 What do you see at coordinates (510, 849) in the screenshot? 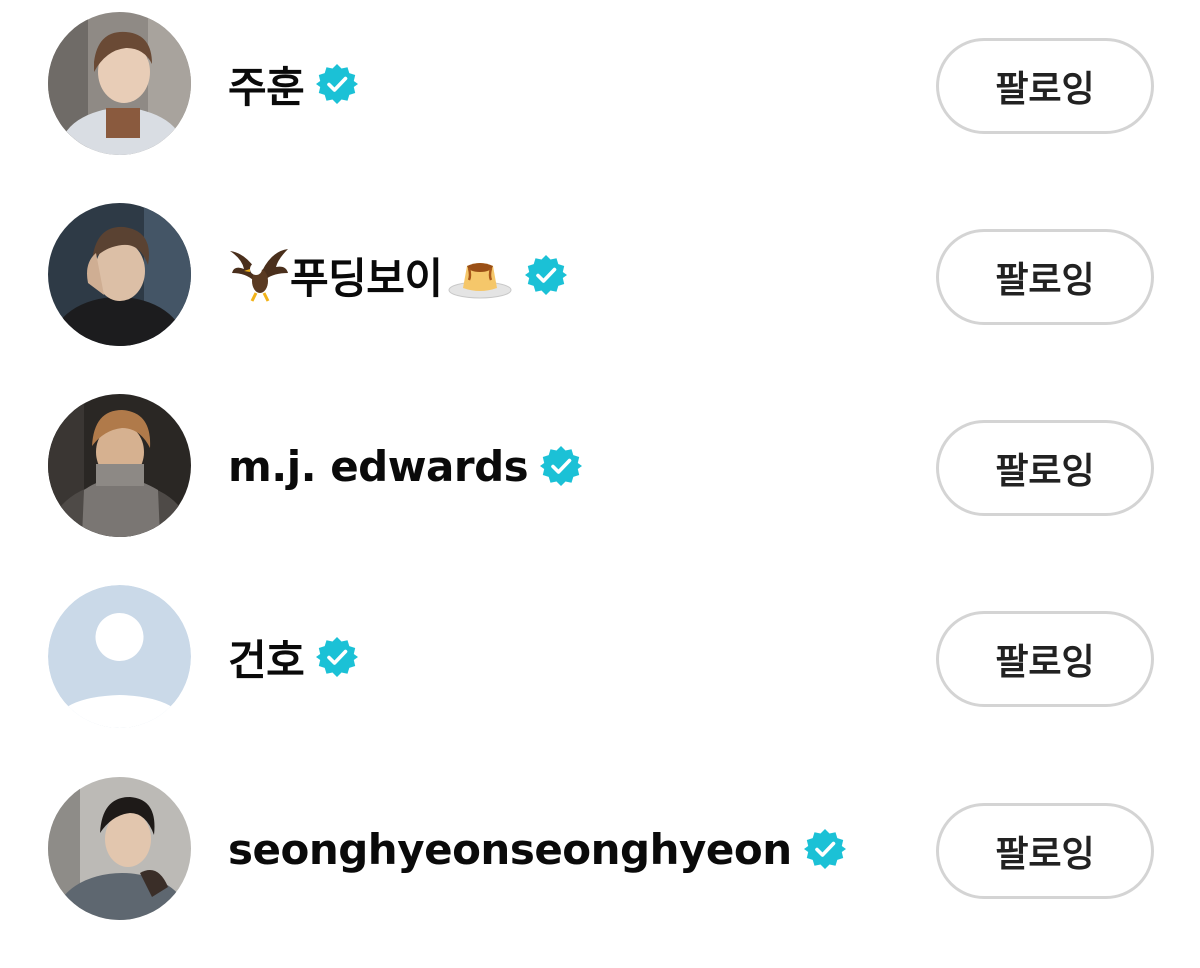
I see `display-name: seonghyeonseonghyeon` at bounding box center [510, 849].